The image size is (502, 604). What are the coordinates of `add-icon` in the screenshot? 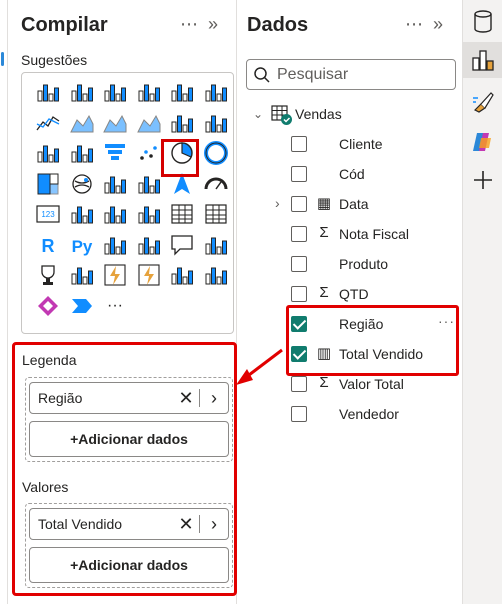 It's located at (482, 180).